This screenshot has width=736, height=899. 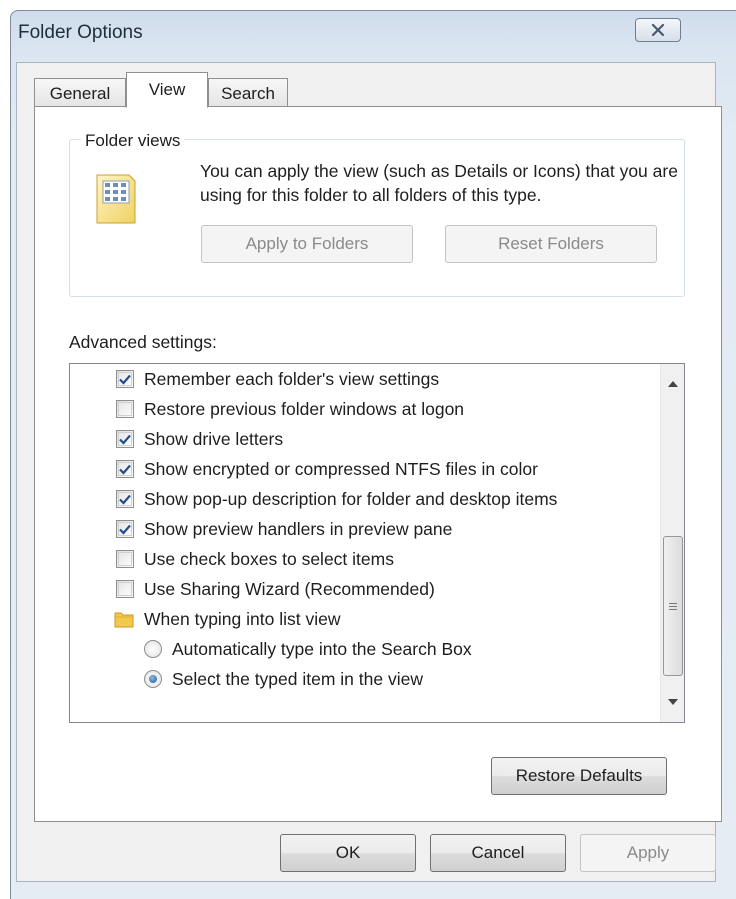 I want to click on advanced-settings-label: Advanced settings:, so click(x=143, y=342).